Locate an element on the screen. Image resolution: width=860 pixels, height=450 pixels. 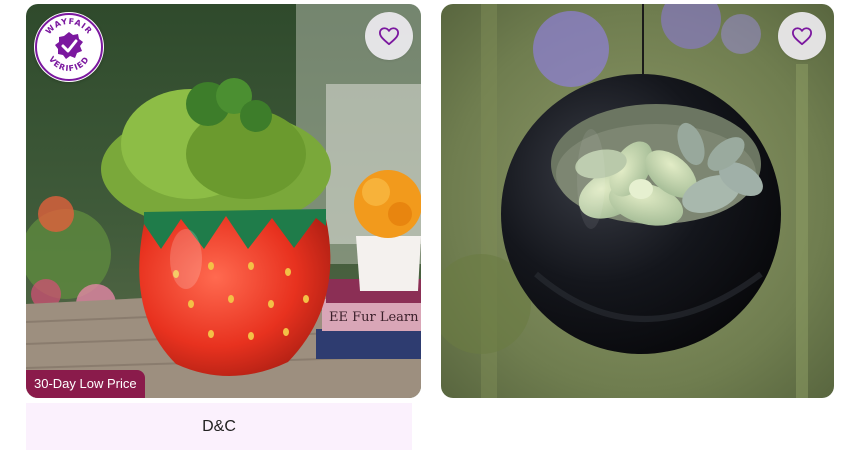
price-badge: 30-Day Low Price is located at coordinates (85, 384).